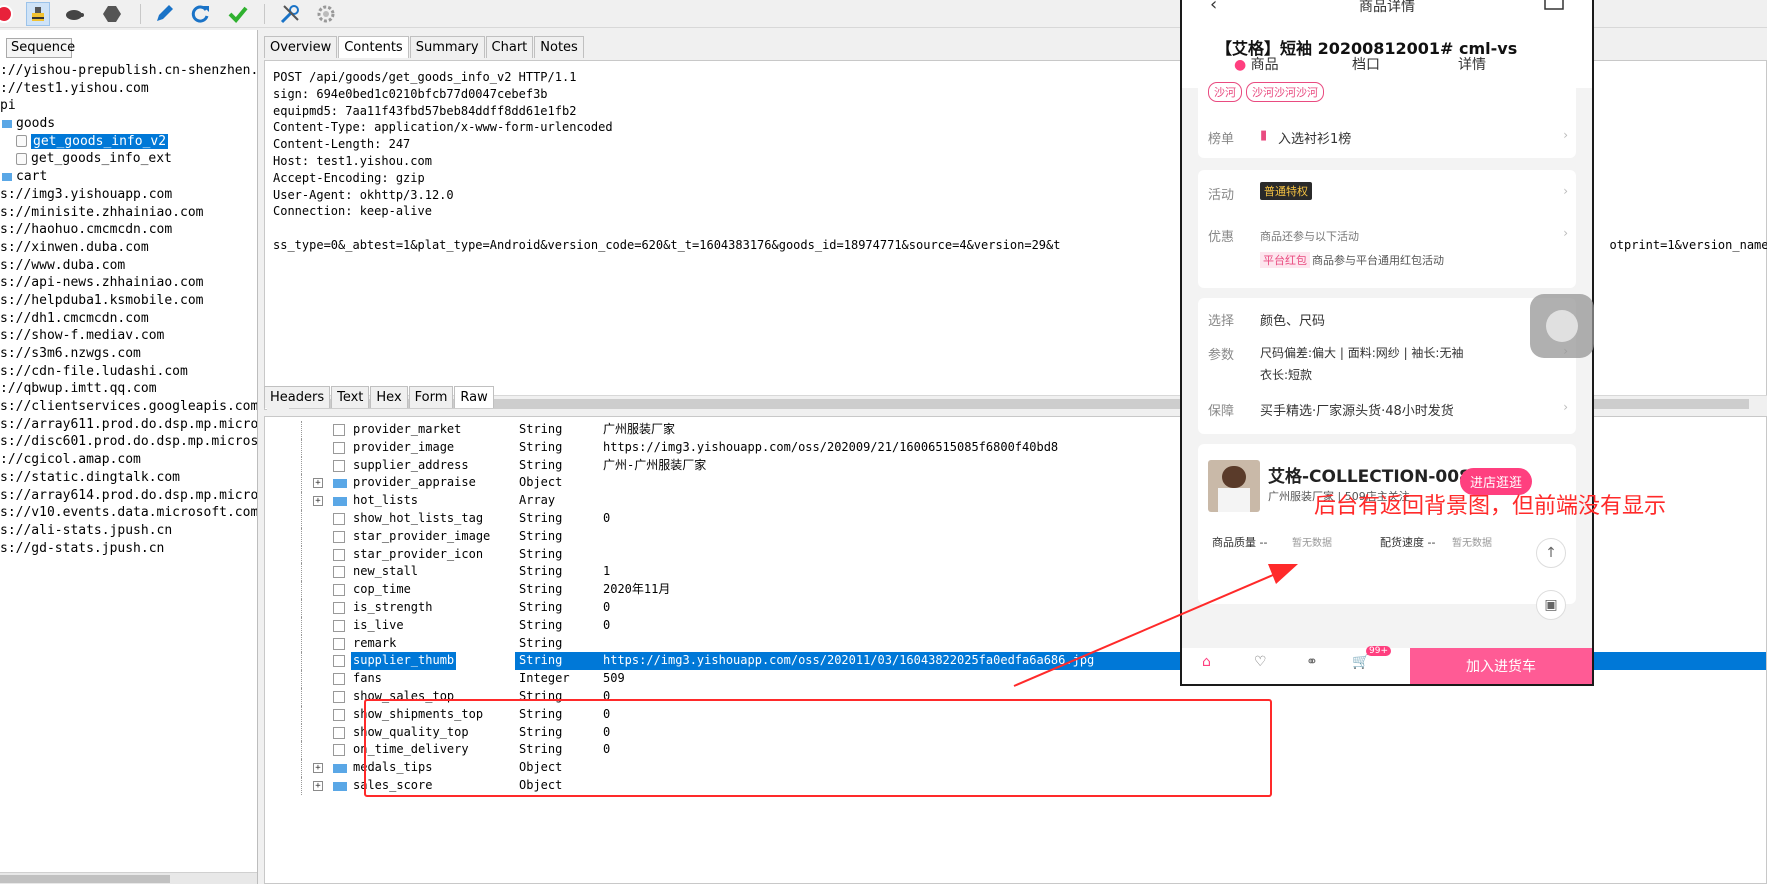 The height and width of the screenshot is (884, 1767). What do you see at coordinates (431, 397) in the screenshot?
I see `tab-form: Form` at bounding box center [431, 397].